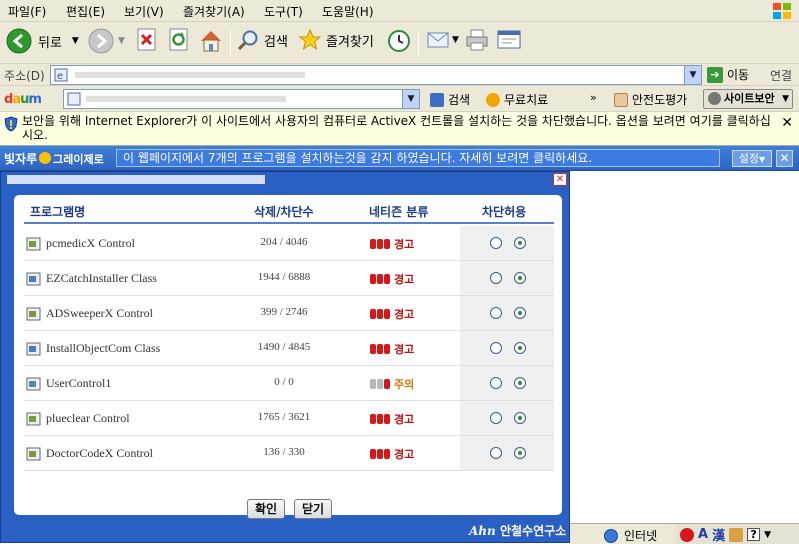 The height and width of the screenshot is (544, 799). I want to click on menu-tools: 도구(T), so click(283, 11).